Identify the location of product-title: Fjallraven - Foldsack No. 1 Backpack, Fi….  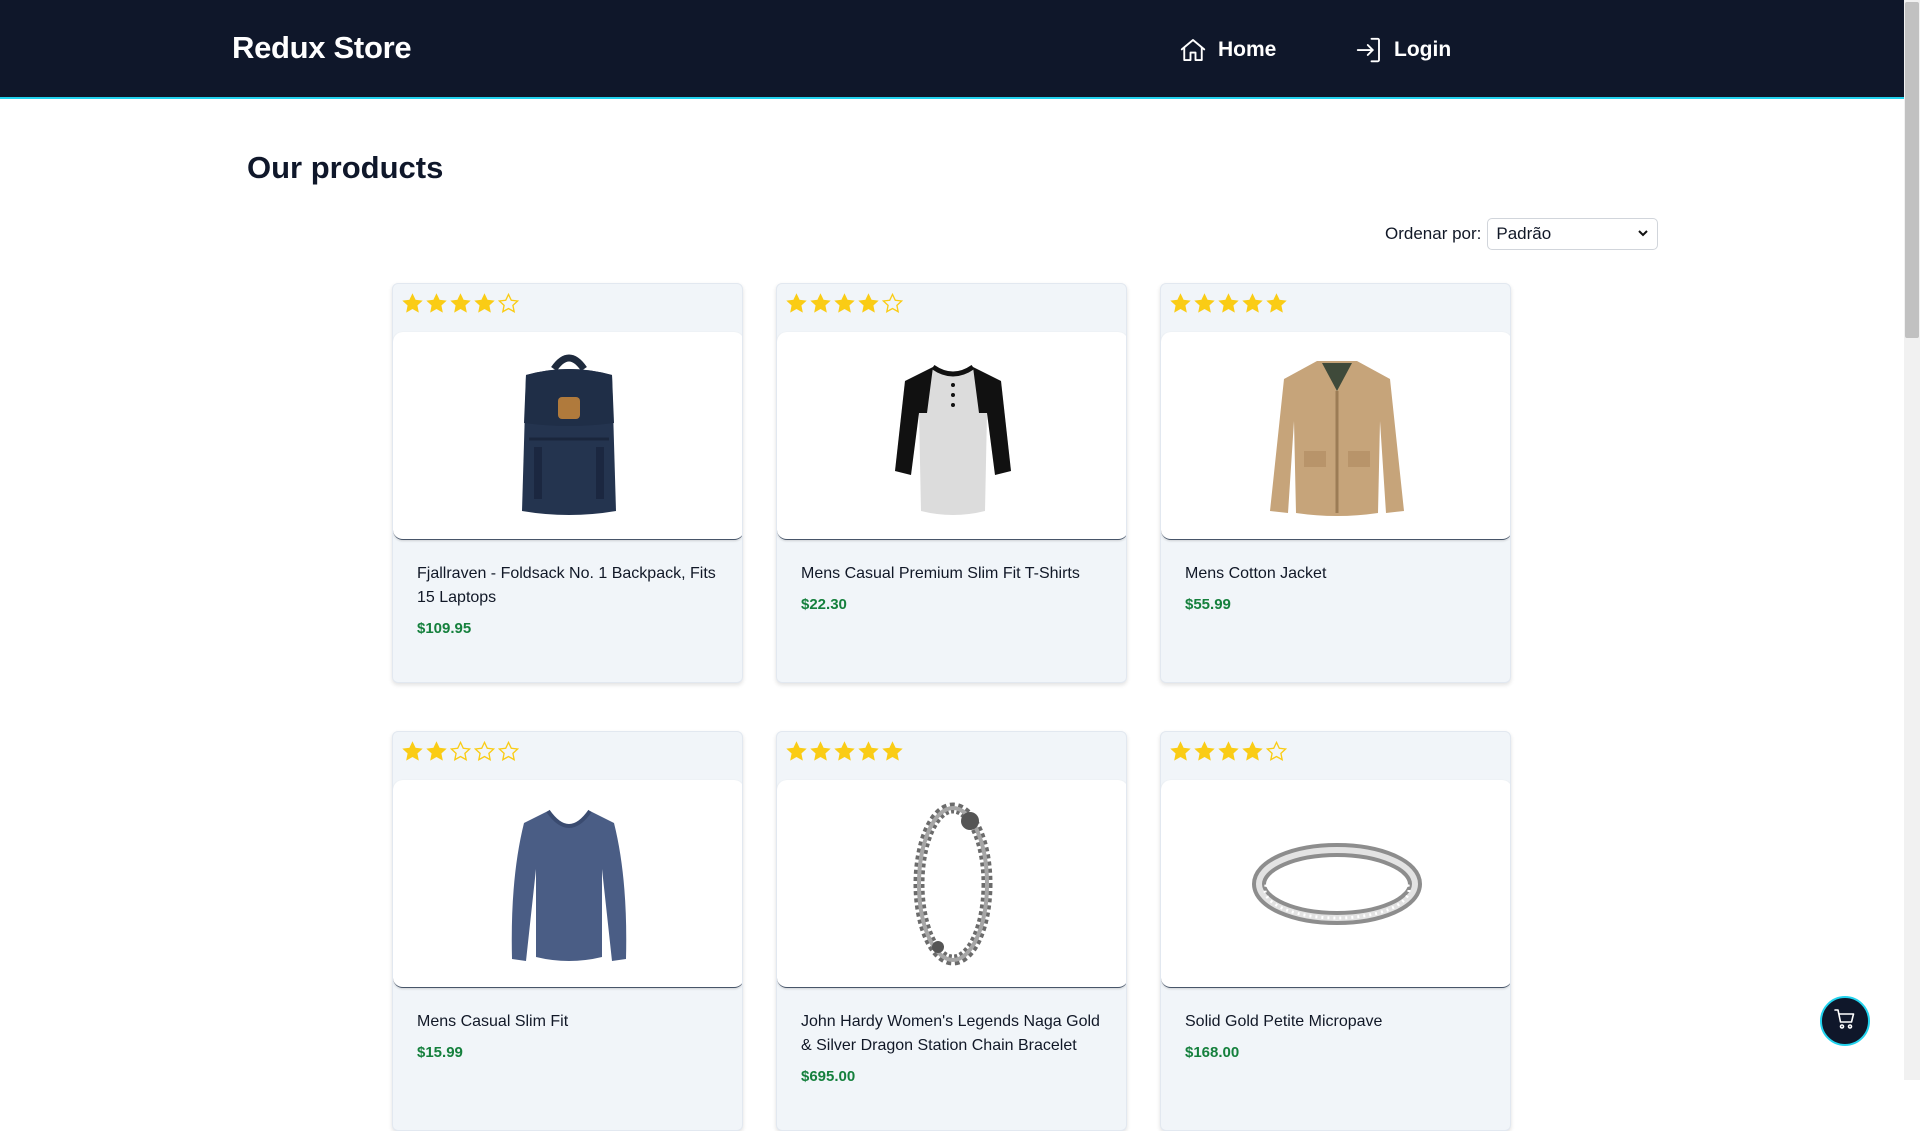
(569, 586).